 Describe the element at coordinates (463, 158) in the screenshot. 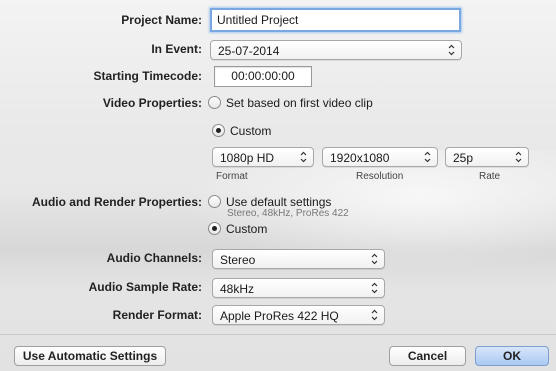

I see `rate-value: 25p` at that location.